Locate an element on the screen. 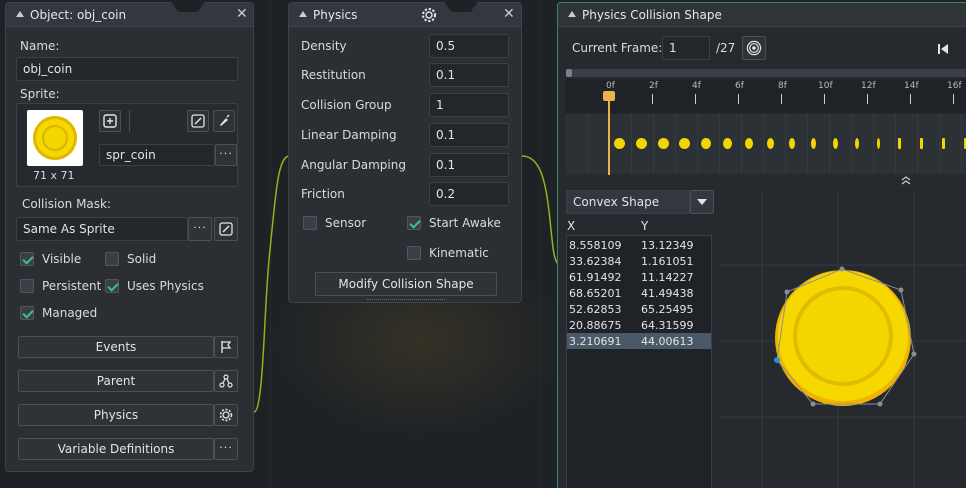  divider is located at coordinates (129, 121).